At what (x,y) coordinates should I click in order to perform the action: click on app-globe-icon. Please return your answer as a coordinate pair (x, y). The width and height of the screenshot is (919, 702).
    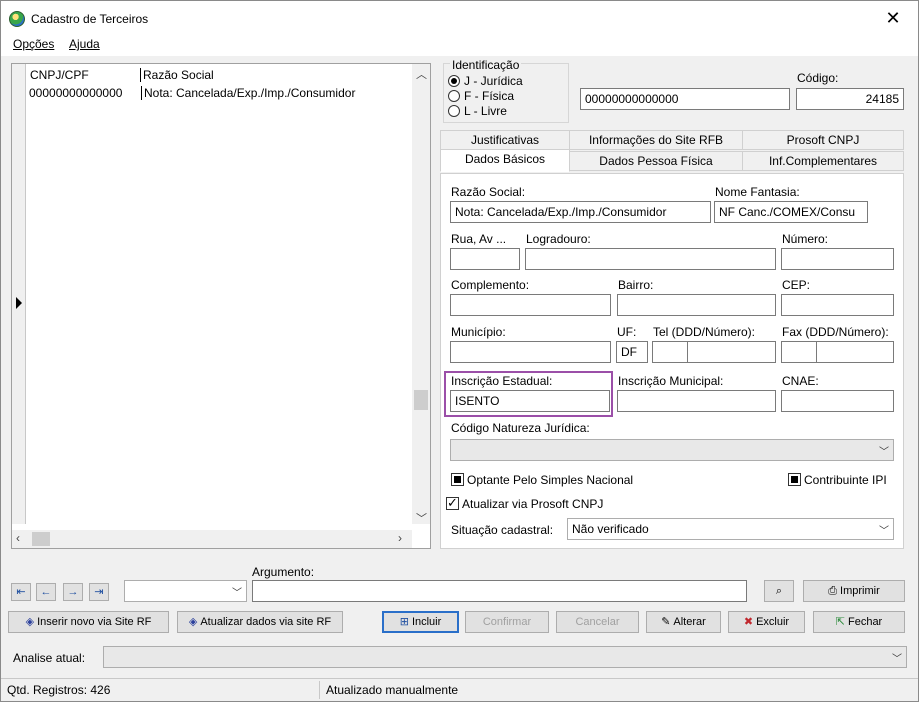
    Looking at the image, I should click on (17, 19).